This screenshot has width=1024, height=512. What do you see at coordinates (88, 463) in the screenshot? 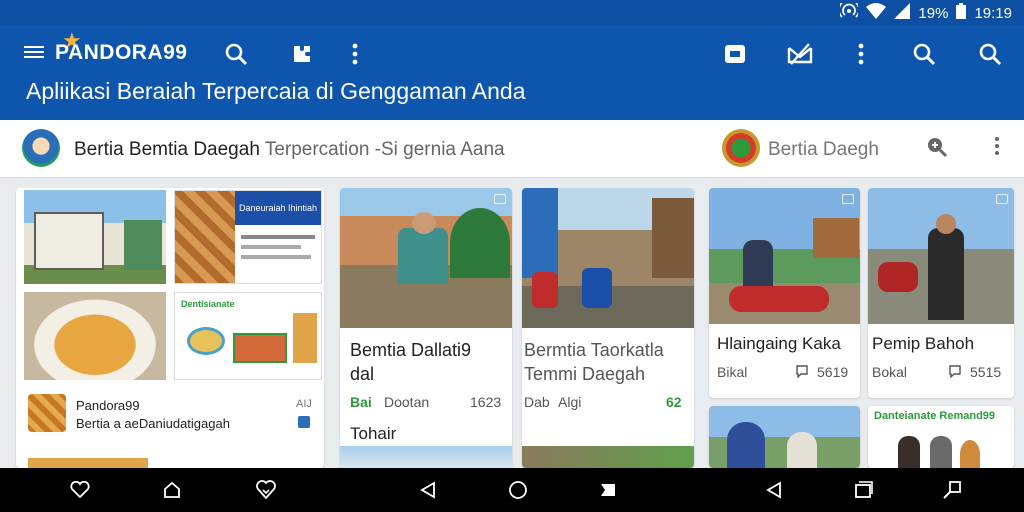
I see `food-strip-image` at bounding box center [88, 463].